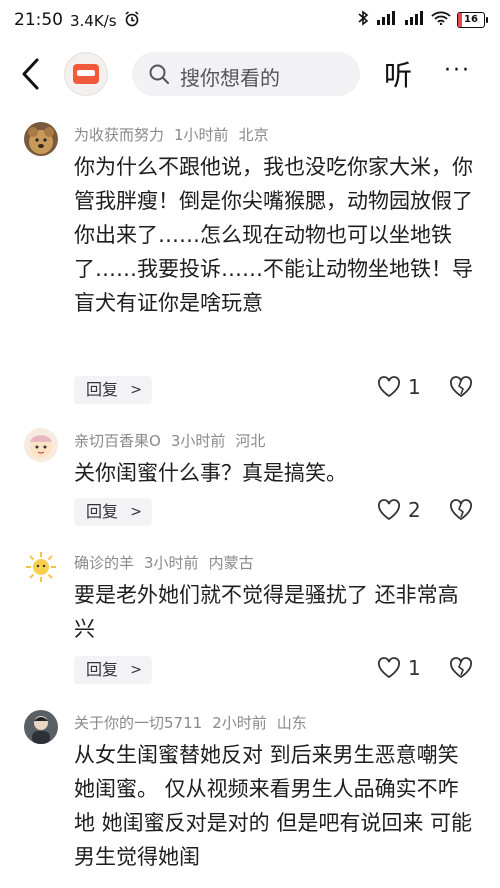 This screenshot has width=500, height=888. Describe the element at coordinates (104, 563) in the screenshot. I see `comment-username: 确诊的羊` at that location.